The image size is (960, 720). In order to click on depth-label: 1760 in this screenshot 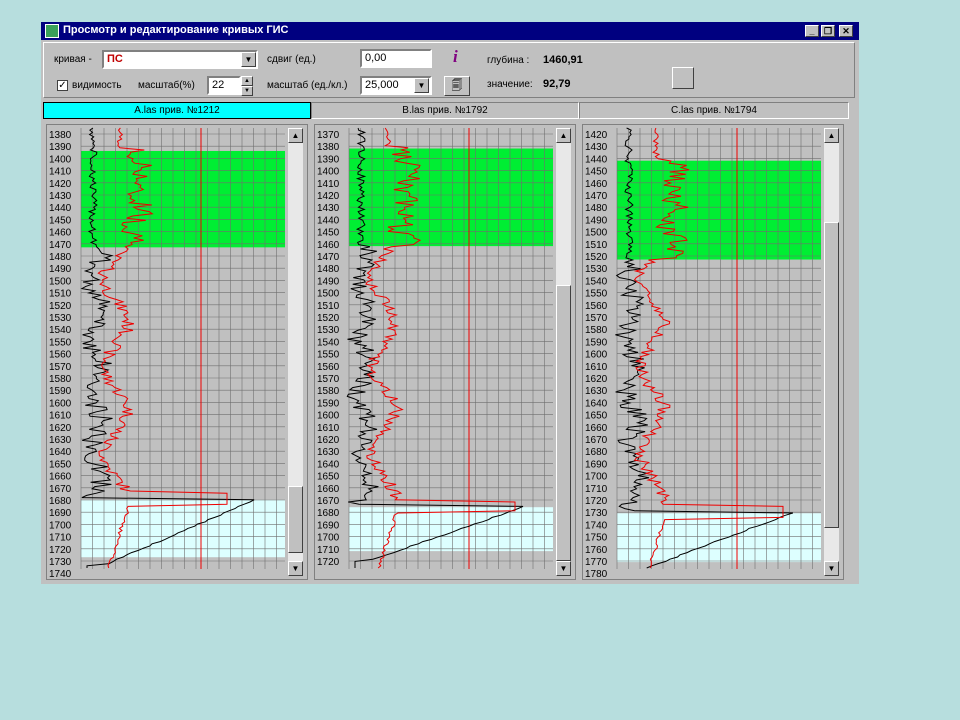, I will do `click(596, 550)`.